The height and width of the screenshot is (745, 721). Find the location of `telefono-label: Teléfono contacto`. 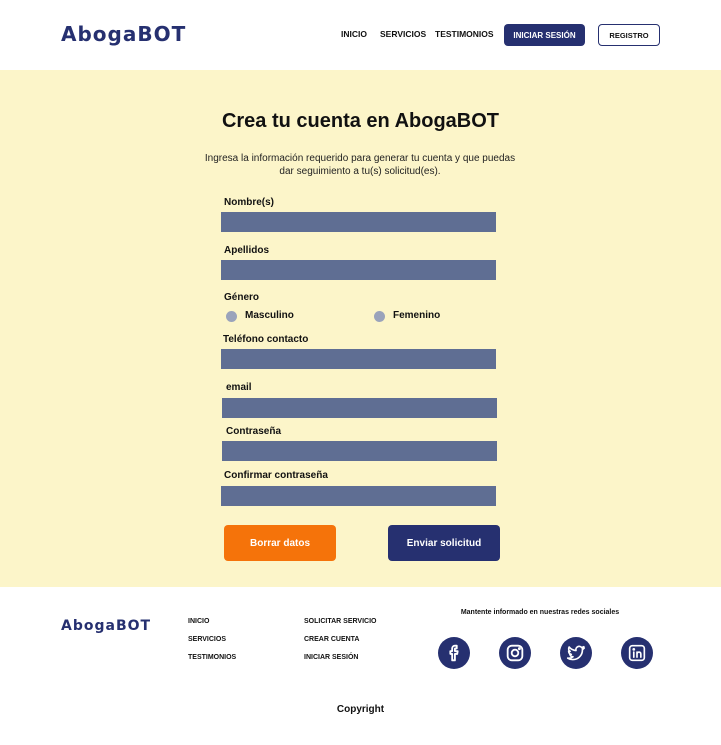

telefono-label: Teléfono contacto is located at coordinates (266, 339).